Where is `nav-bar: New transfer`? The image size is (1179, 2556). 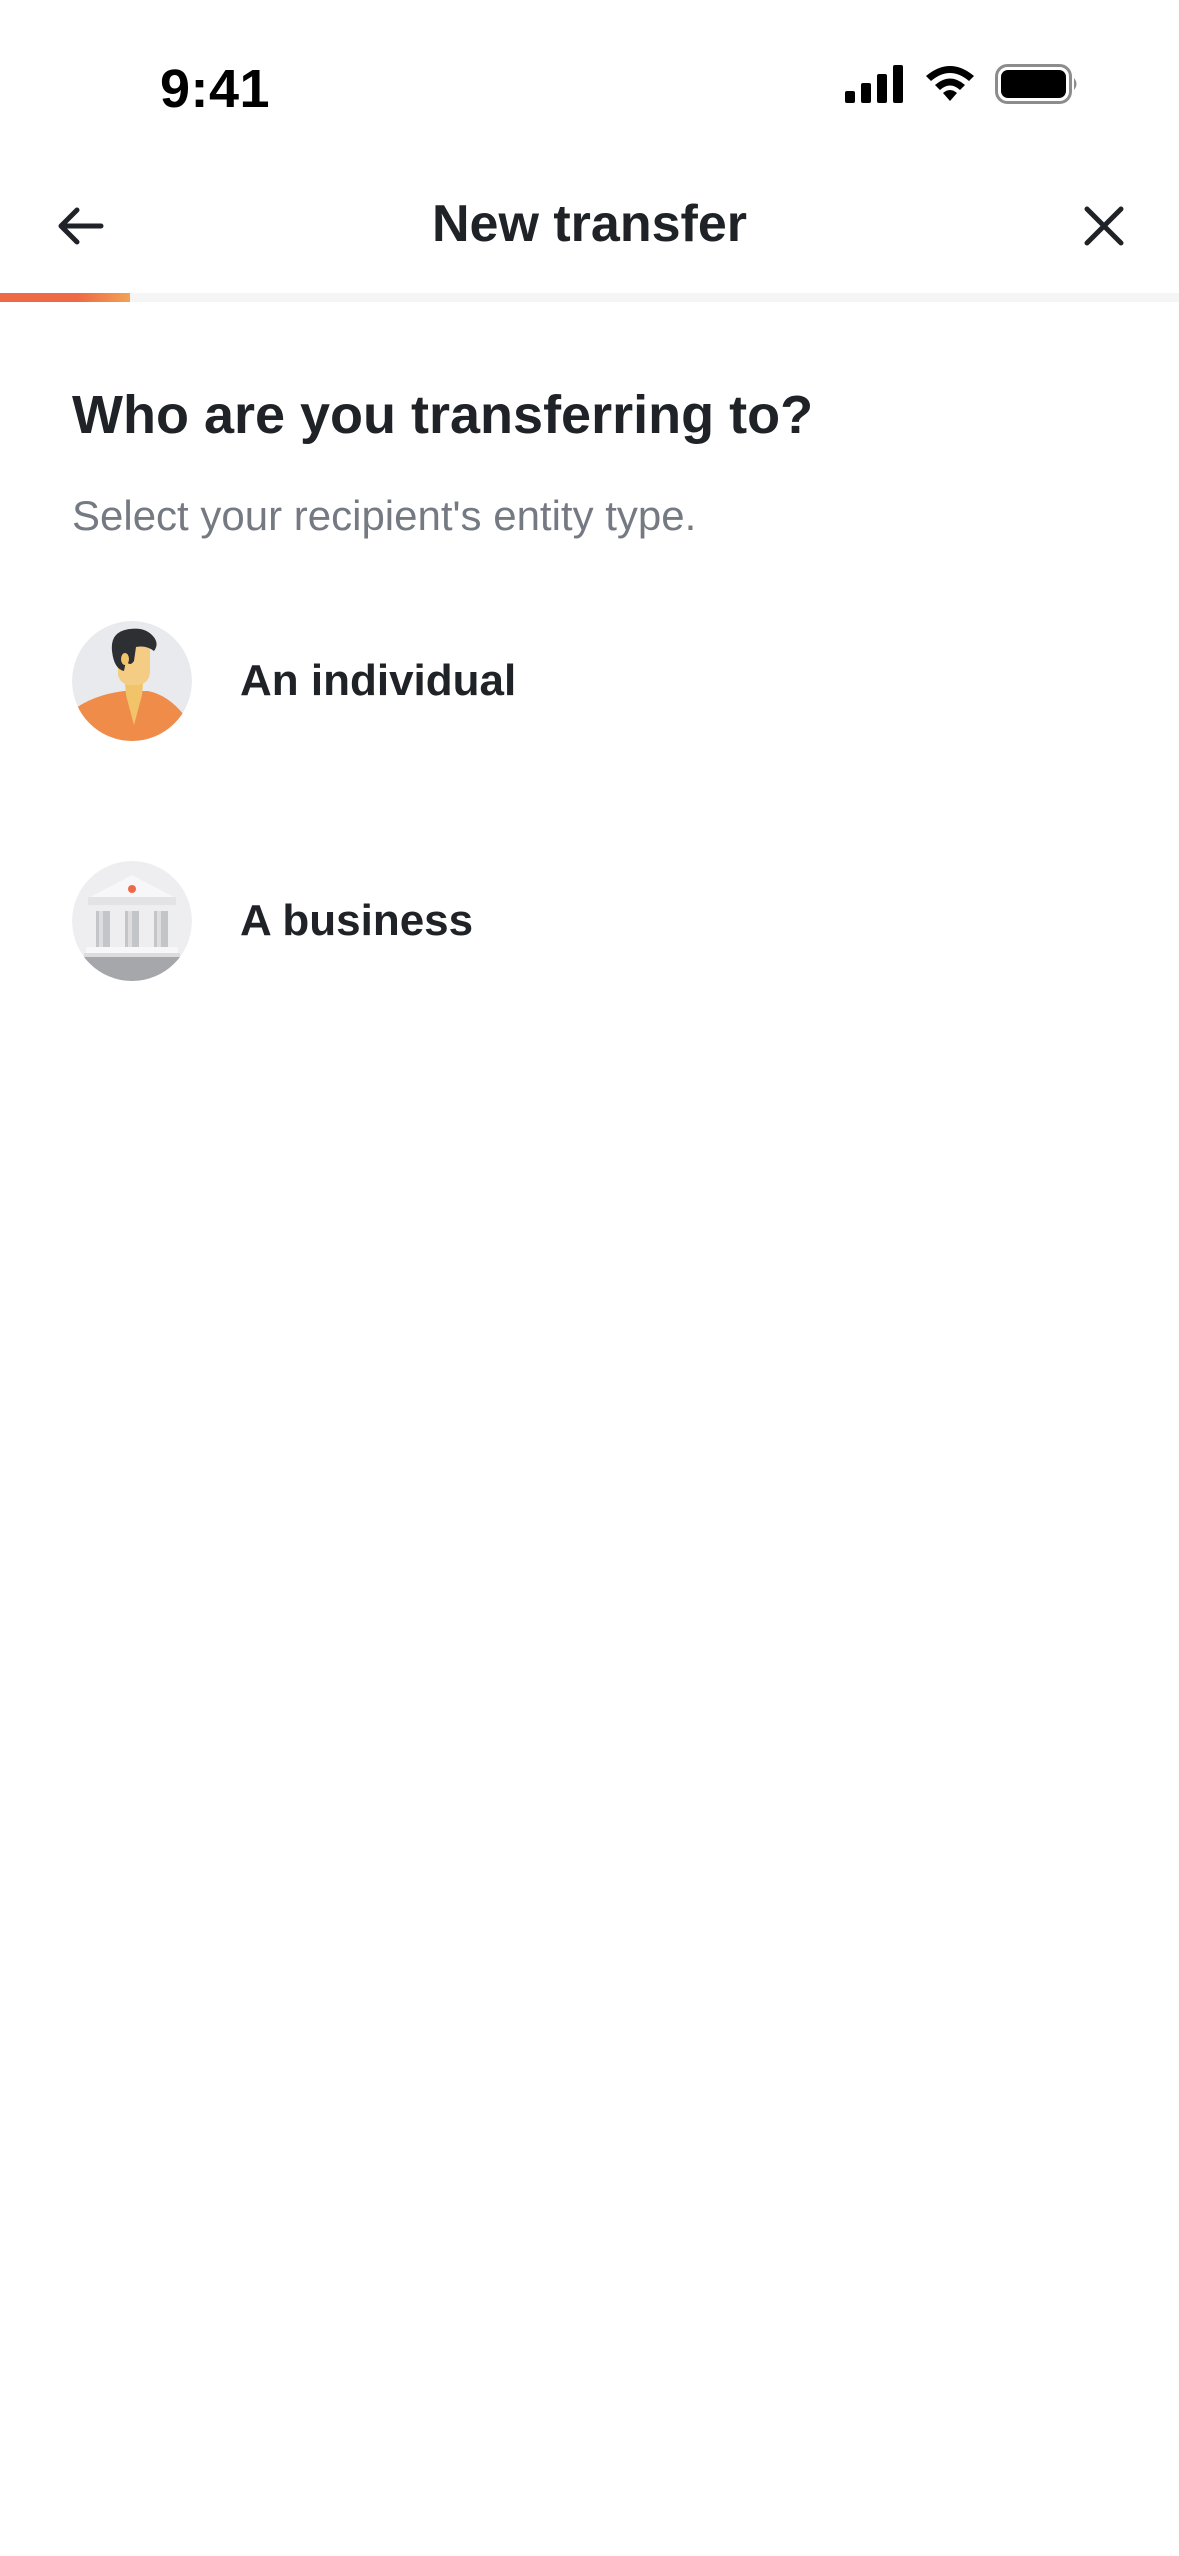 nav-bar: New transfer is located at coordinates (589, 230).